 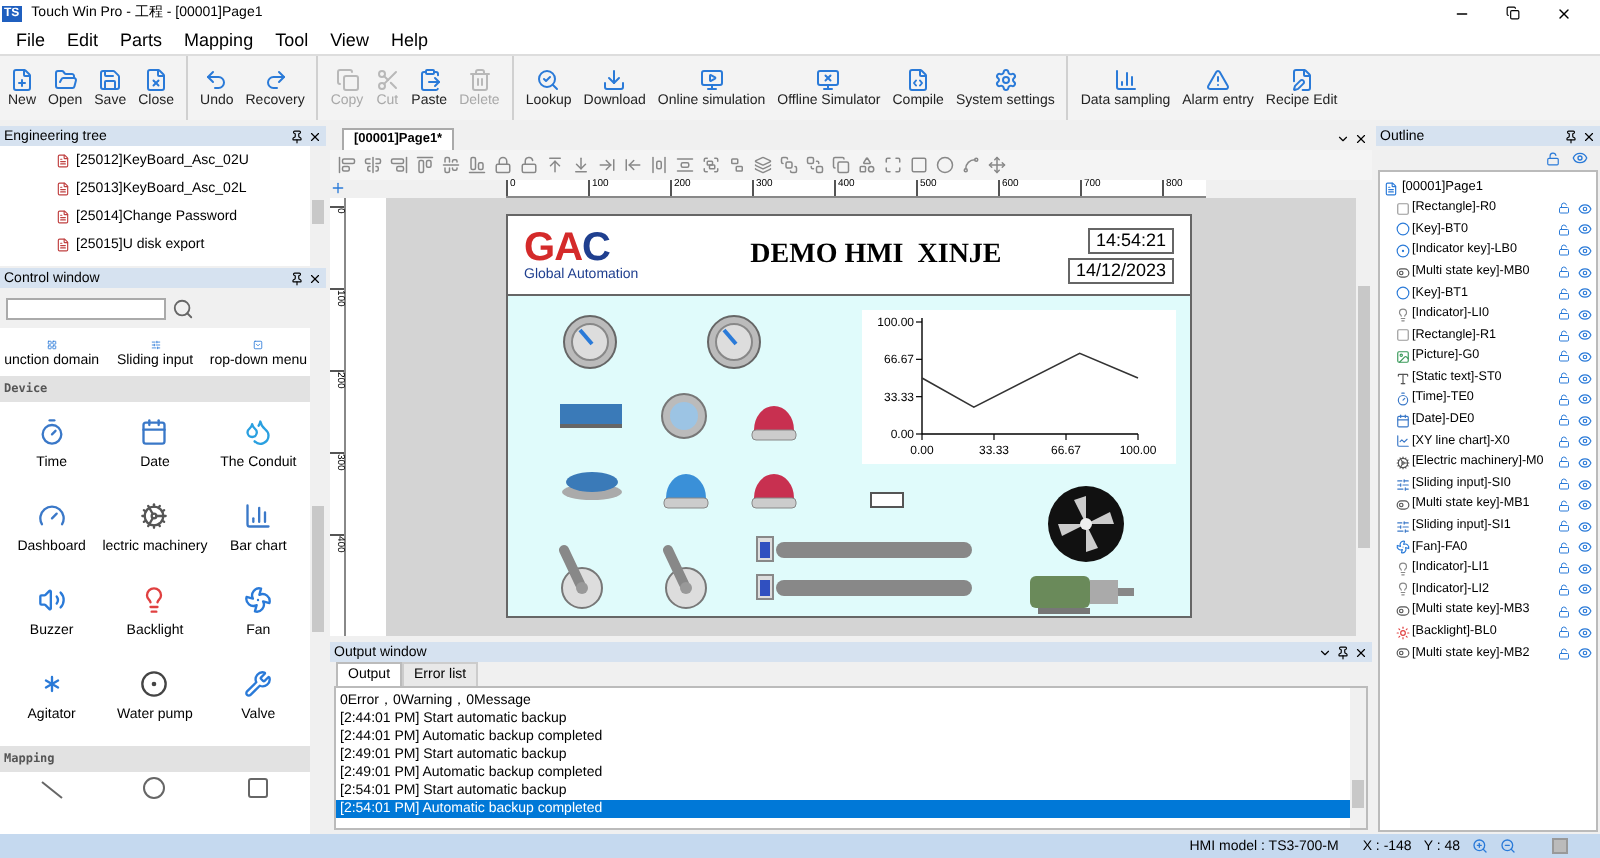 What do you see at coordinates (971, 165) in the screenshot?
I see `spline-icon` at bounding box center [971, 165].